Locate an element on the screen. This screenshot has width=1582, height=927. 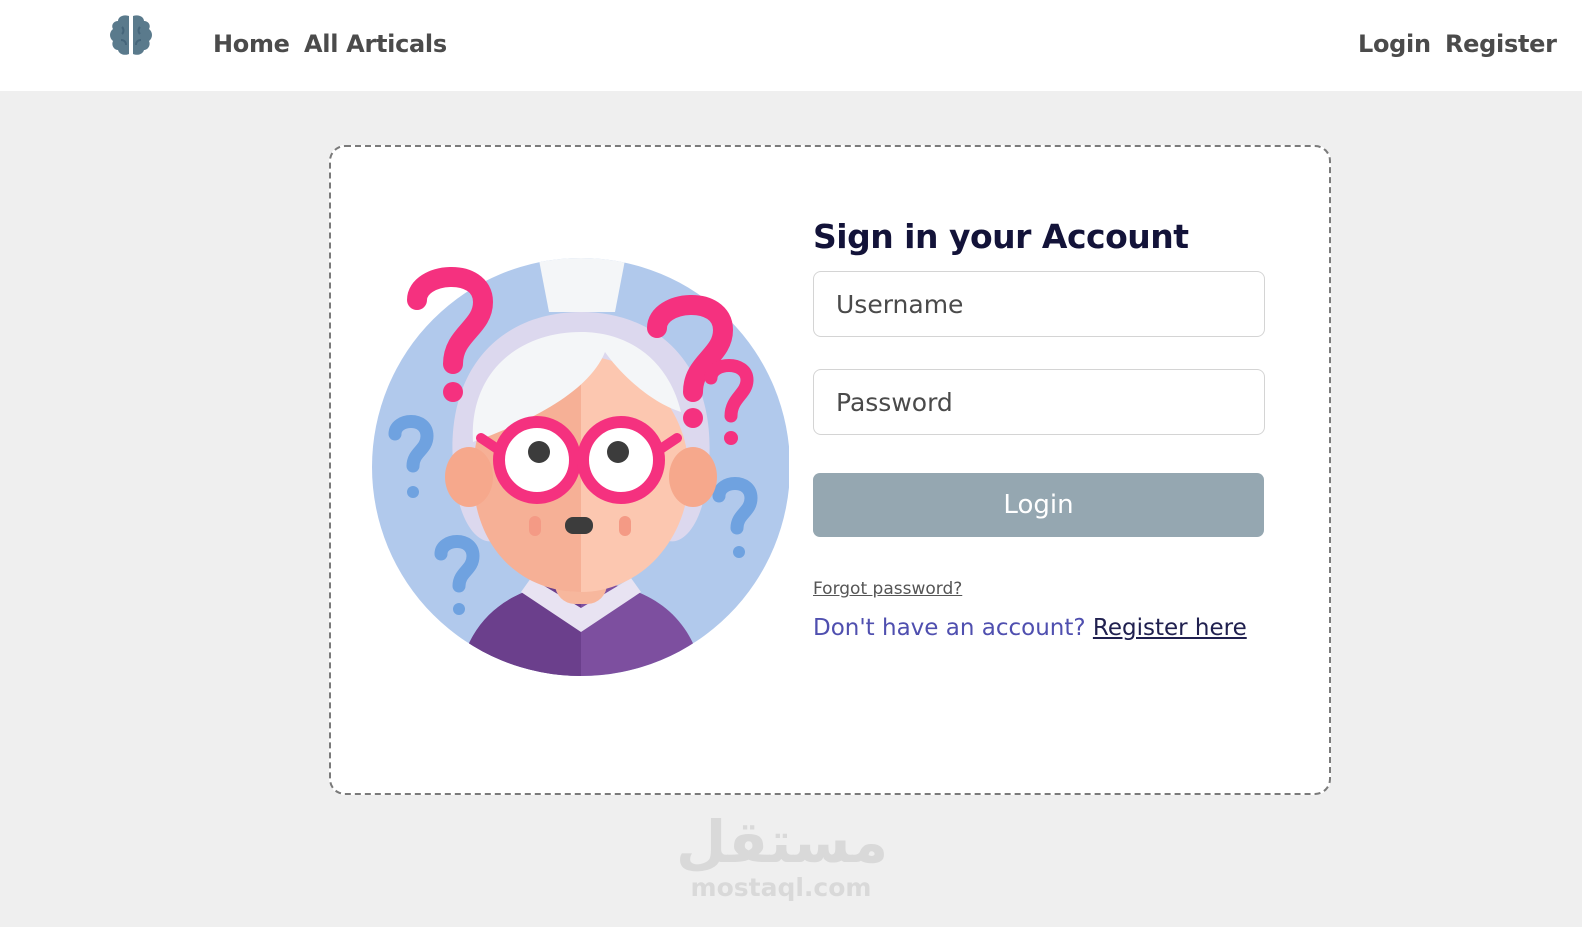
watermark-latin: mostaql.com is located at coordinates (781, 887).